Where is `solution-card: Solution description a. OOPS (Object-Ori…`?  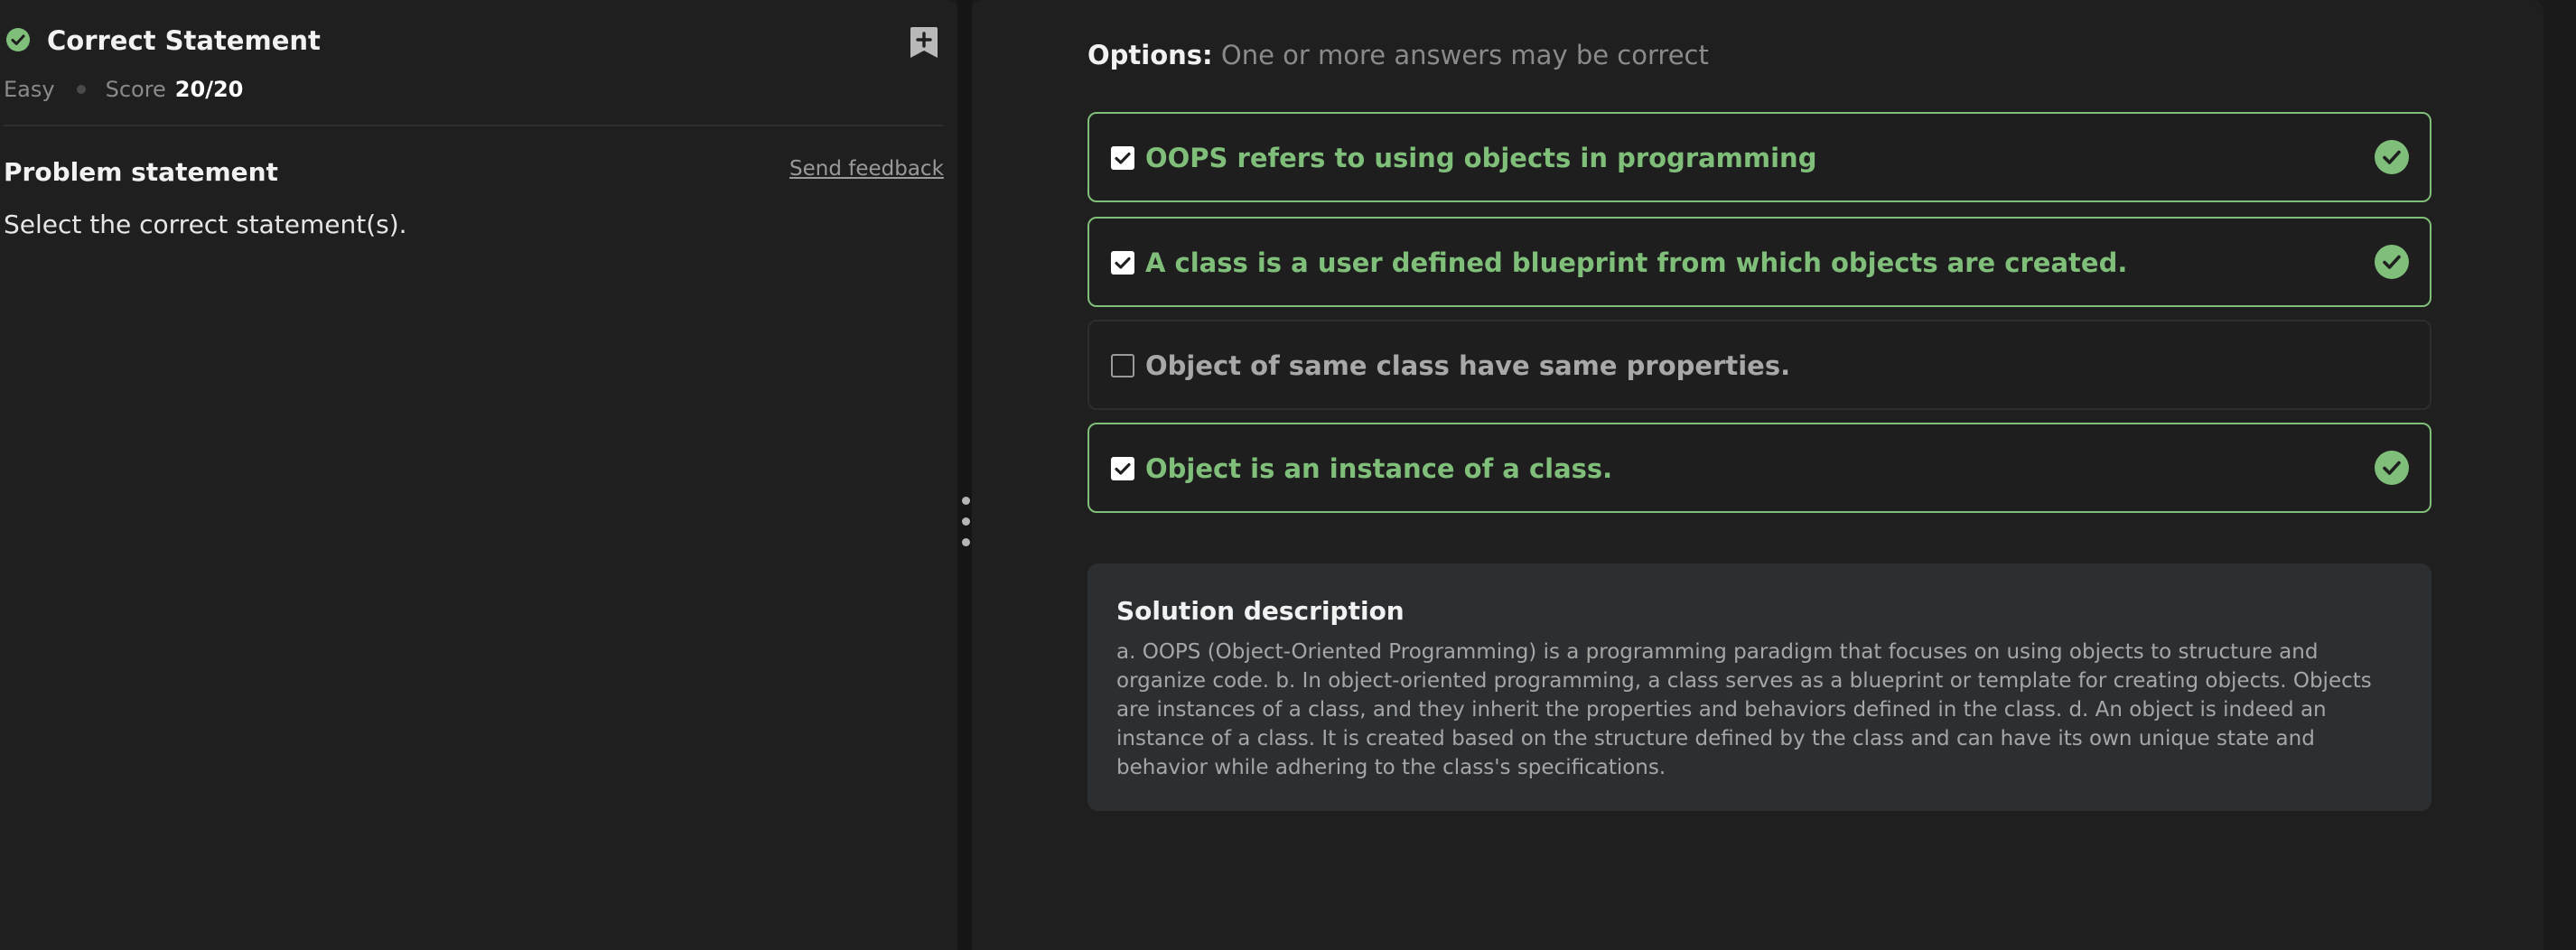 solution-card: Solution description a. OOPS (Object-Ori… is located at coordinates (1759, 687).